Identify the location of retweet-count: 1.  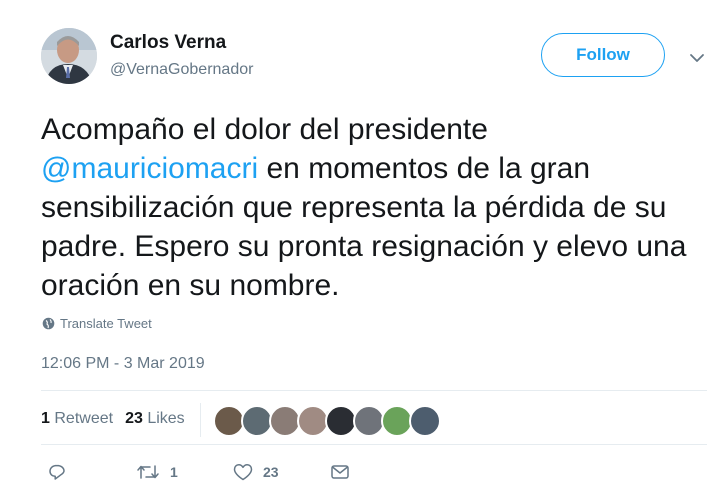
(174, 472).